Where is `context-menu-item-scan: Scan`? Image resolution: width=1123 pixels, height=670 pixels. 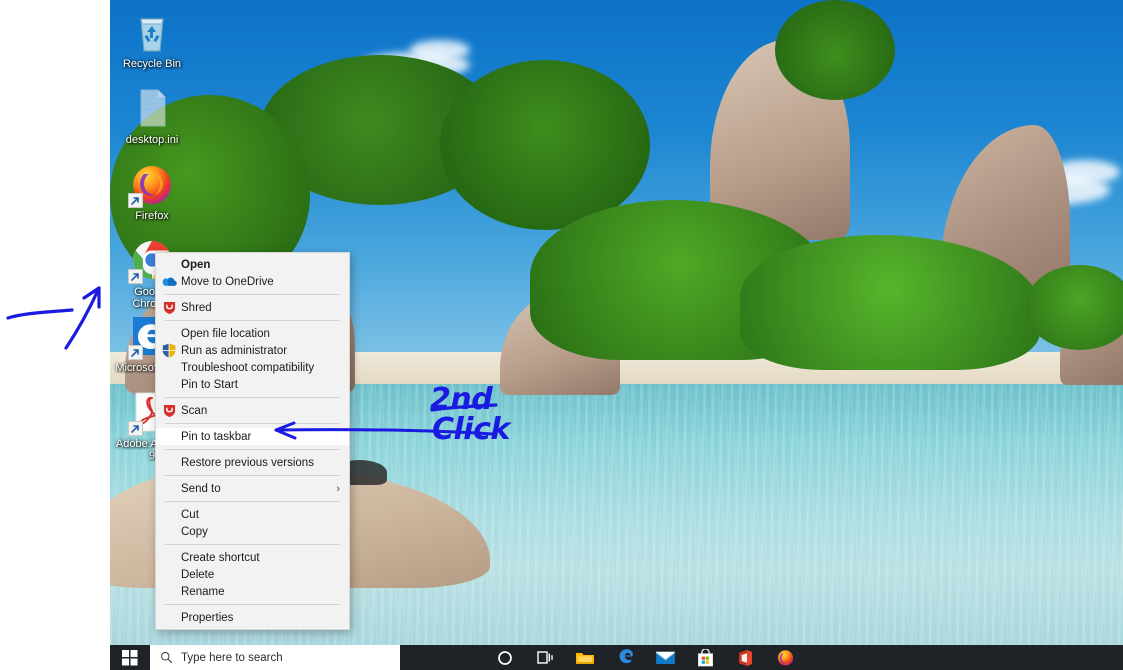 context-menu-item-scan: Scan is located at coordinates (252, 410).